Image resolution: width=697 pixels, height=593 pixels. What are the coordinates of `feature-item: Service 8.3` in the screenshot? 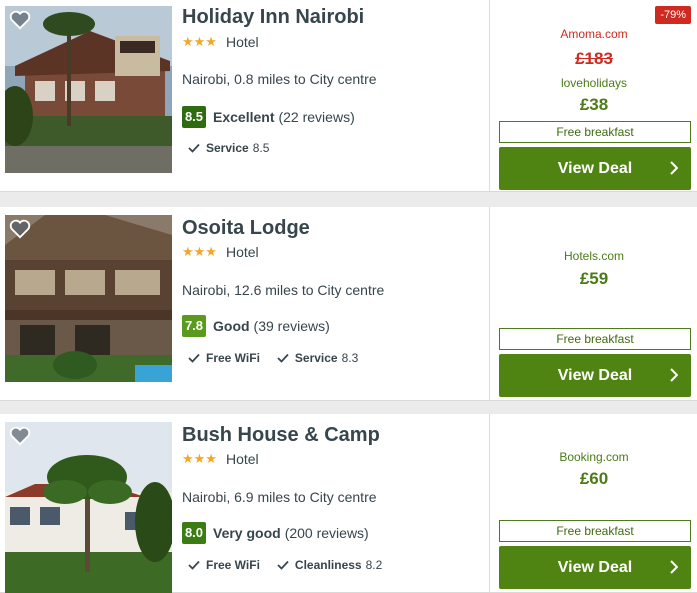 It's located at (317, 358).